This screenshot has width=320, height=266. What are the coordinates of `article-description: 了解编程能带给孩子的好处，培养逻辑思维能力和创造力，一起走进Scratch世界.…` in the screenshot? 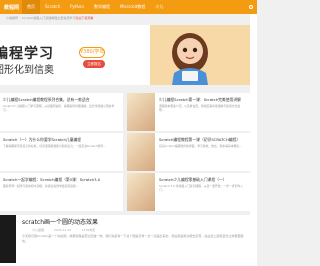 It's located at (54, 146).